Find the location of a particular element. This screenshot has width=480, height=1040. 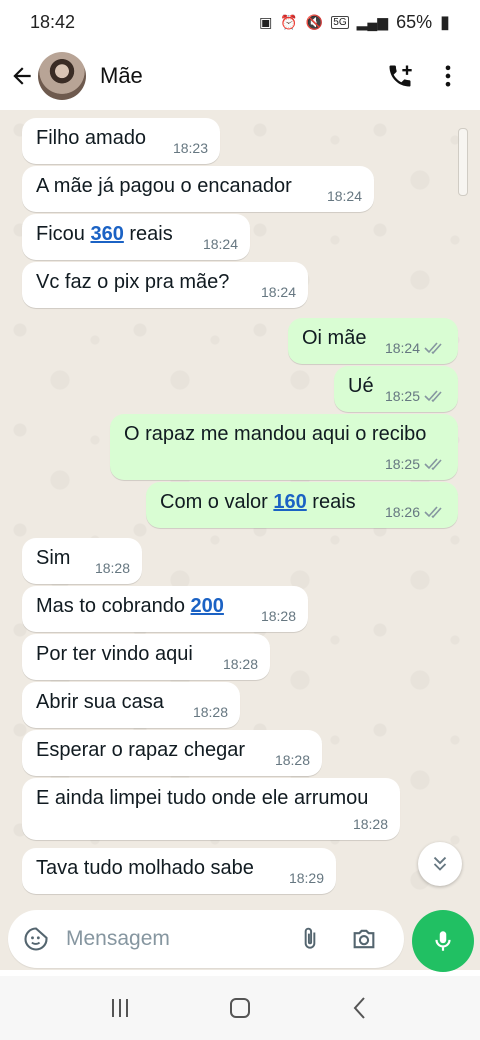

voice-record-button is located at coordinates (443, 941).